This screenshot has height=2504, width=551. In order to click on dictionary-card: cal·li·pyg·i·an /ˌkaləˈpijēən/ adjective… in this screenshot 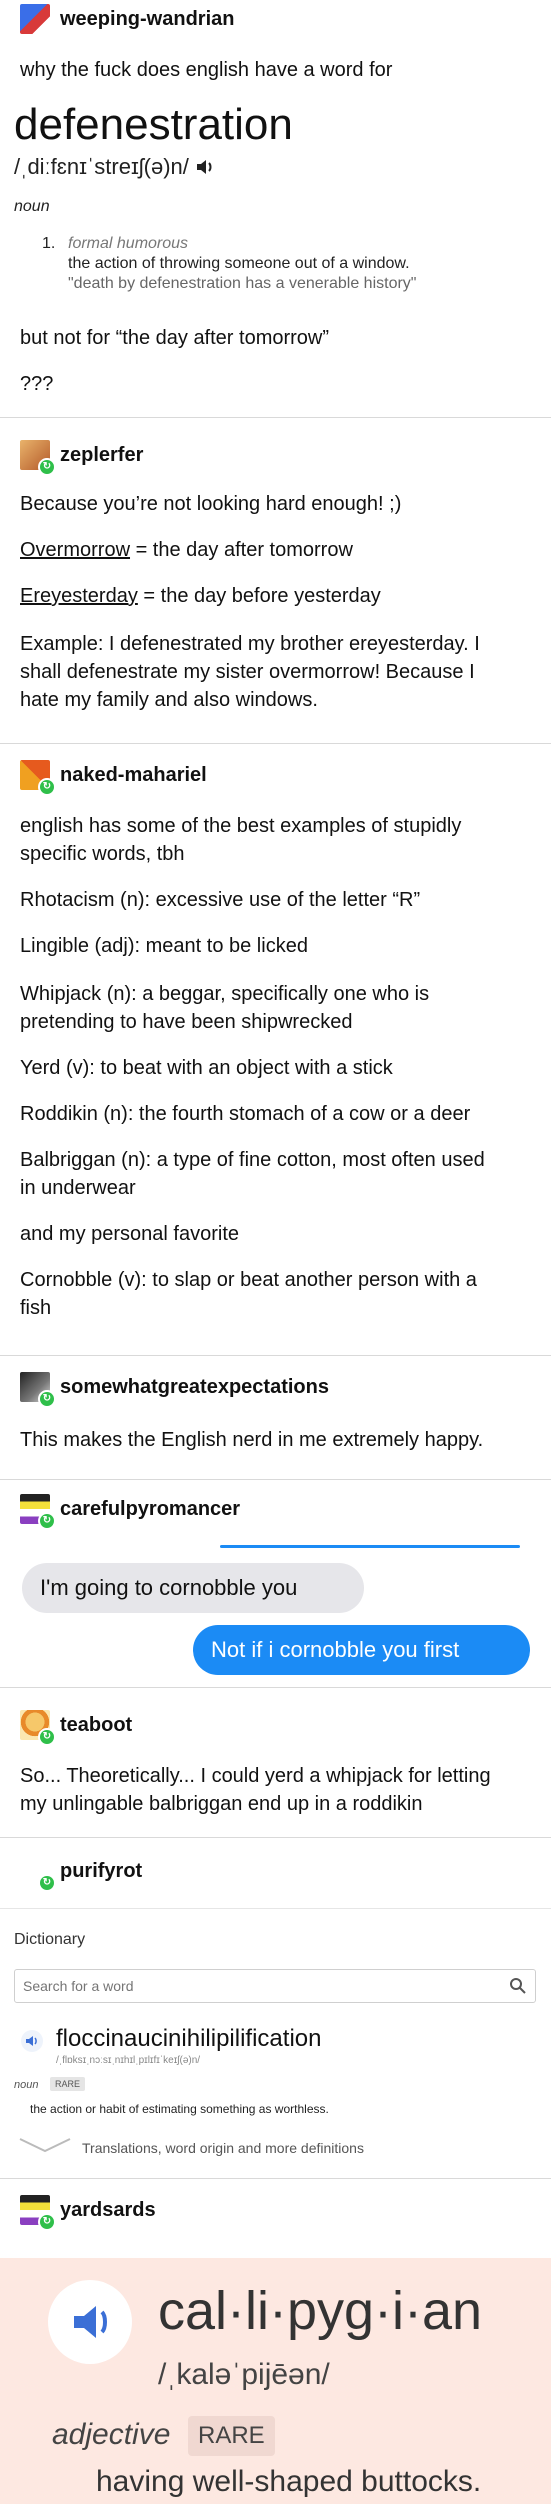, I will do `click(275, 2381)`.